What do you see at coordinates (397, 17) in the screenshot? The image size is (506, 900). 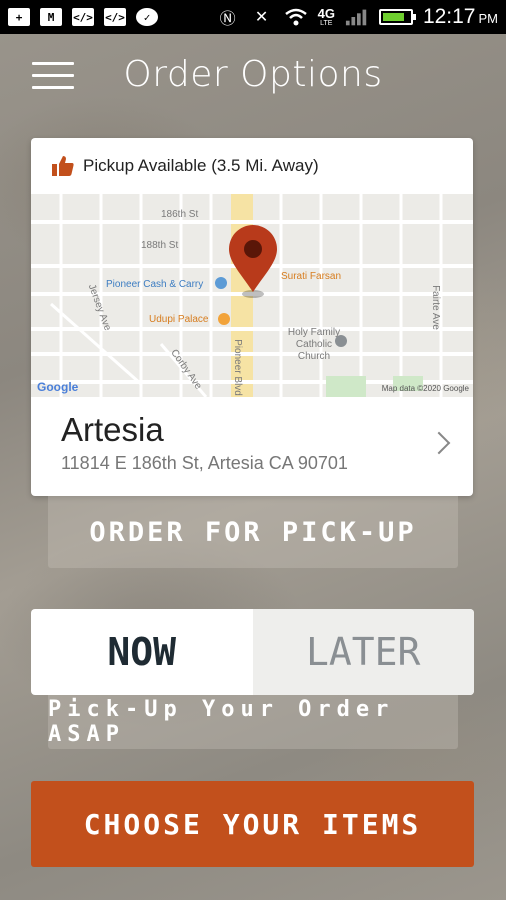 I see `battery-icon` at bounding box center [397, 17].